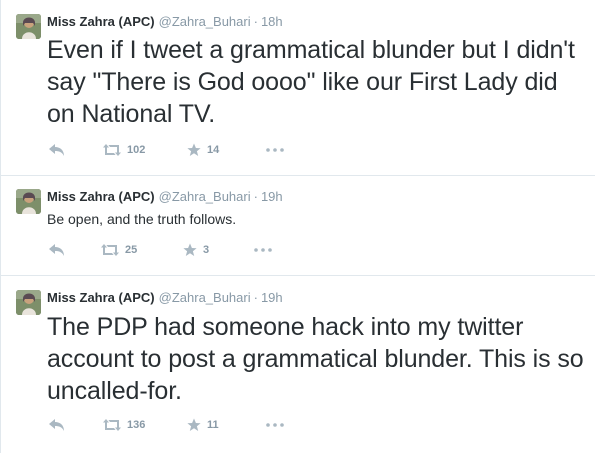 The height and width of the screenshot is (453, 595). What do you see at coordinates (136, 425) in the screenshot?
I see `retweet-count: 136` at bounding box center [136, 425].